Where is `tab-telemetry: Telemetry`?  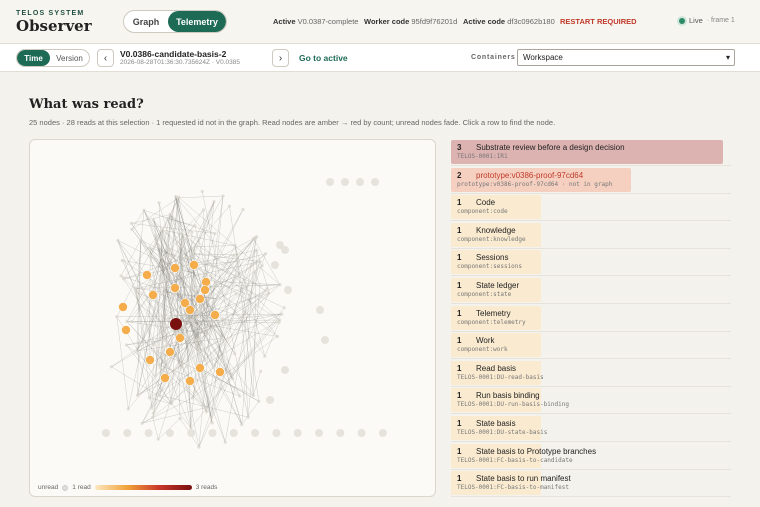 tab-telemetry: Telemetry is located at coordinates (197, 21).